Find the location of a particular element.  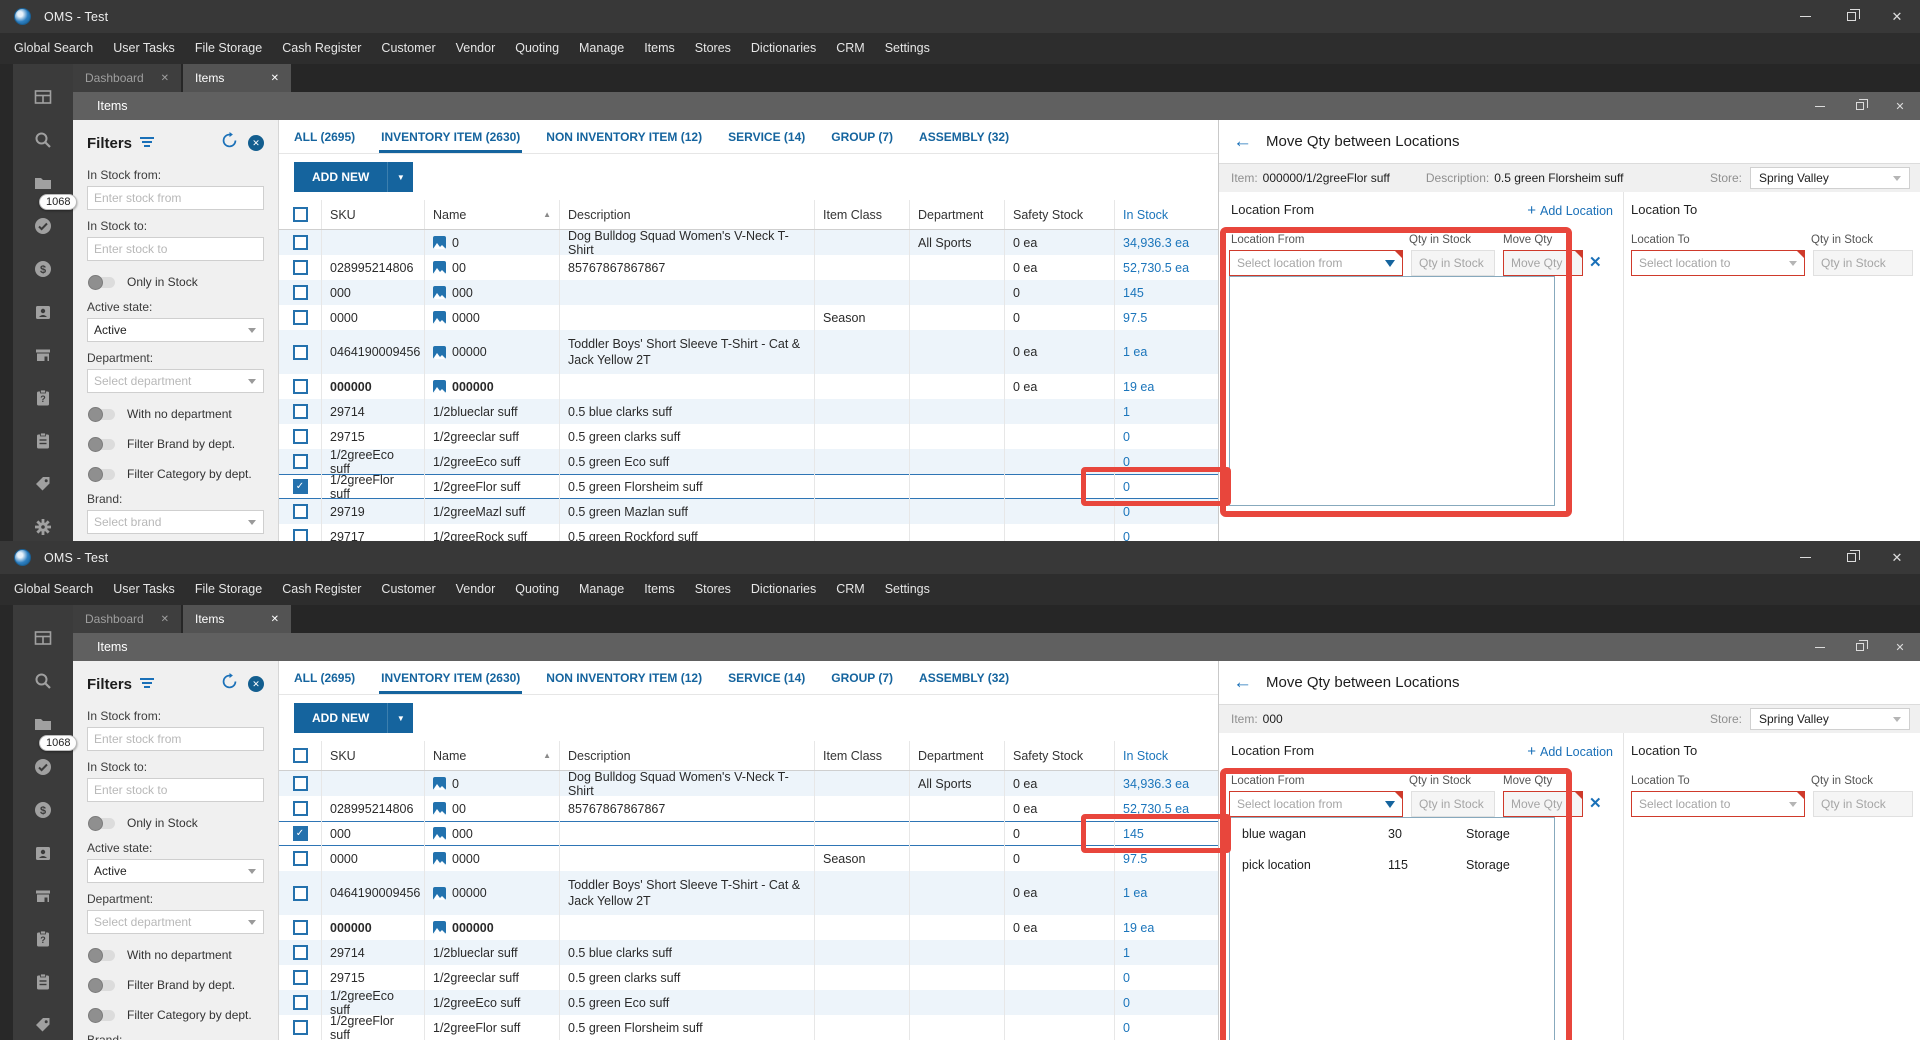

sidebar-item-store is located at coordinates (43, 357).